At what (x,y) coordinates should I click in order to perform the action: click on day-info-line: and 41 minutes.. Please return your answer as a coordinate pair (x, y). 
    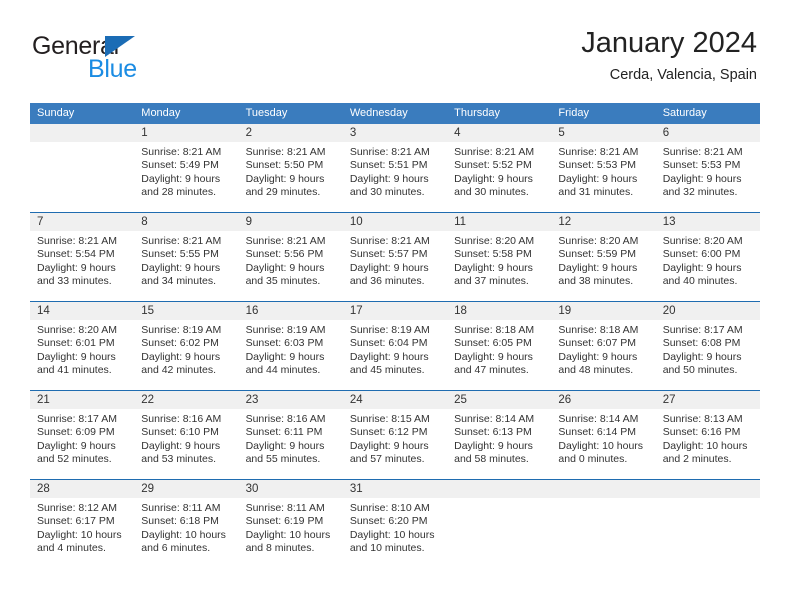
    Looking at the image, I should click on (74, 370).